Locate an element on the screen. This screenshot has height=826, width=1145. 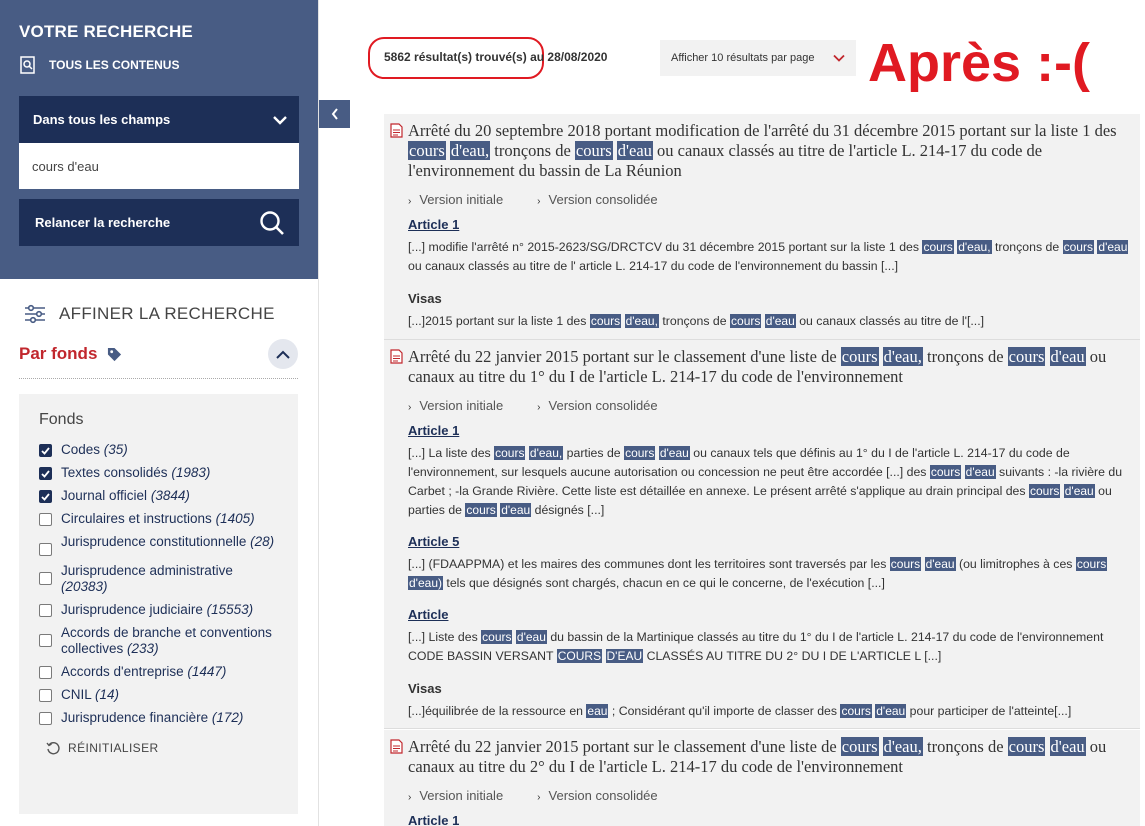
fonds-item-label: Jurisprudence constitutionnelle is located at coordinates (154, 541).